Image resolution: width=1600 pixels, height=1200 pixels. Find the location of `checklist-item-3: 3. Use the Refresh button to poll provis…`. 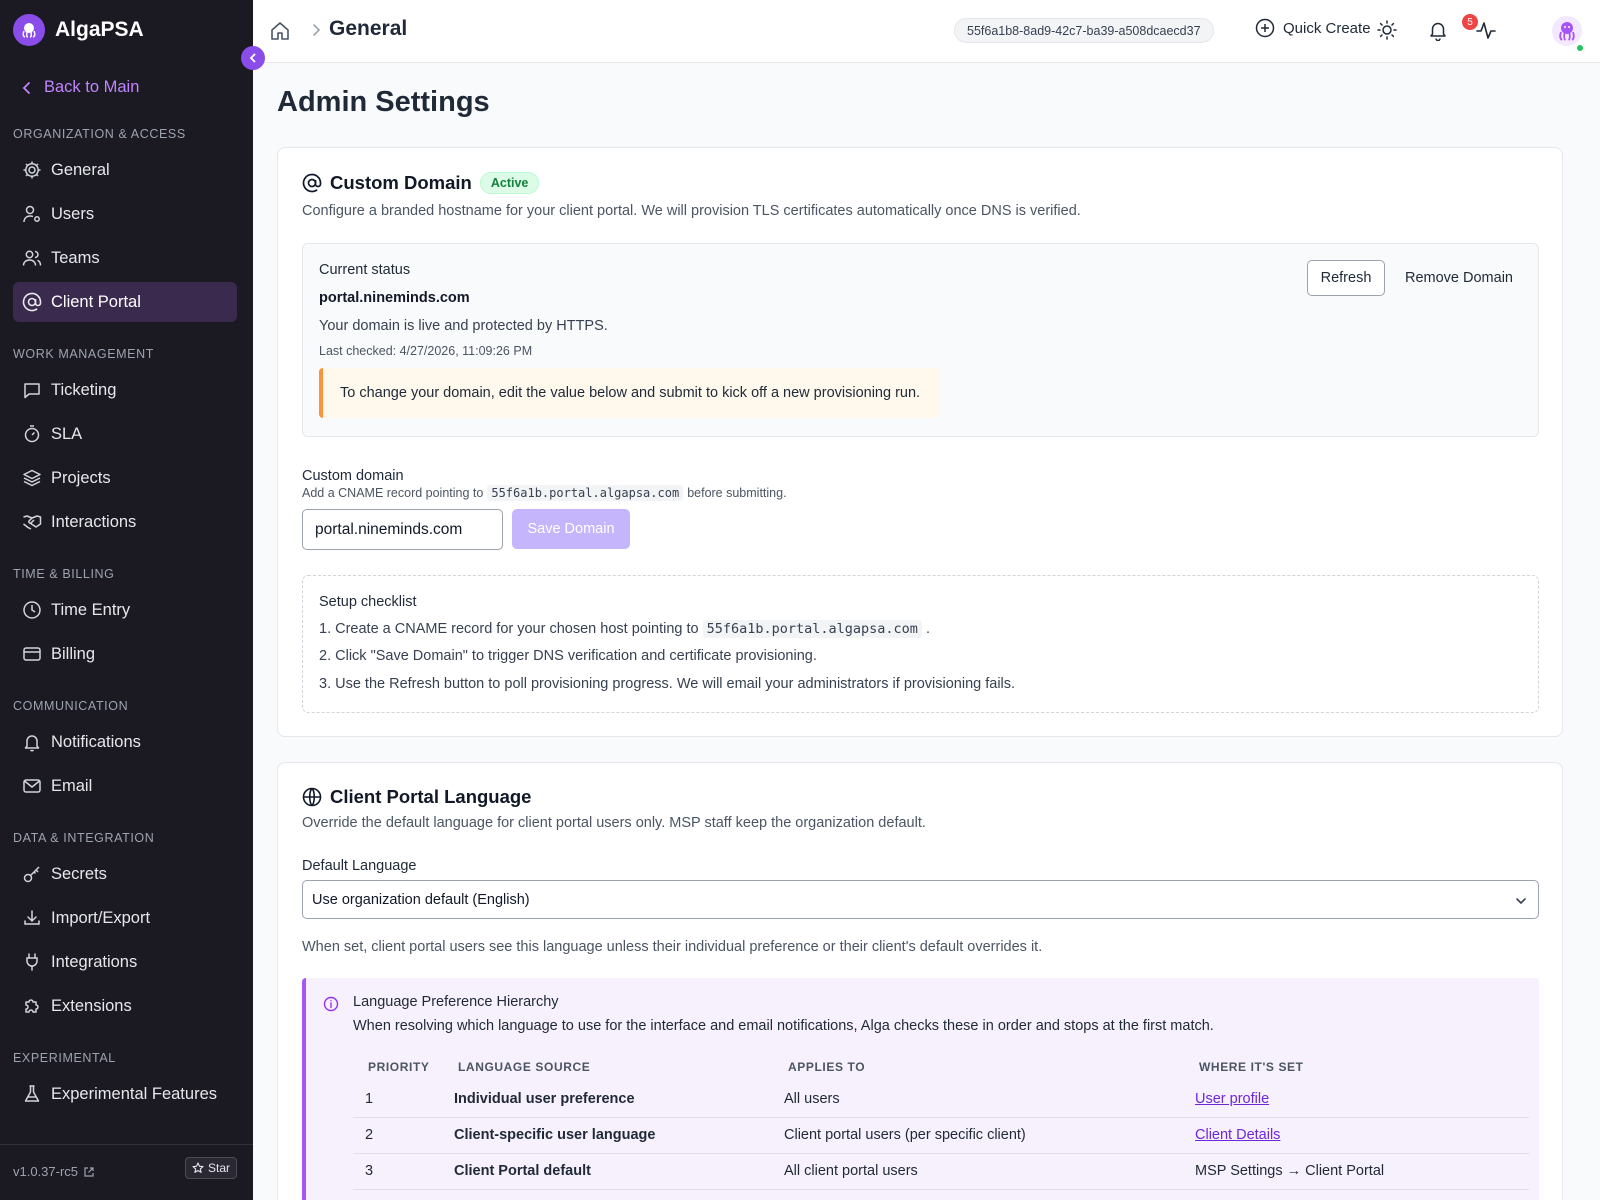

checklist-item-3: 3. Use the Refresh button to poll provis… is located at coordinates (667, 684).